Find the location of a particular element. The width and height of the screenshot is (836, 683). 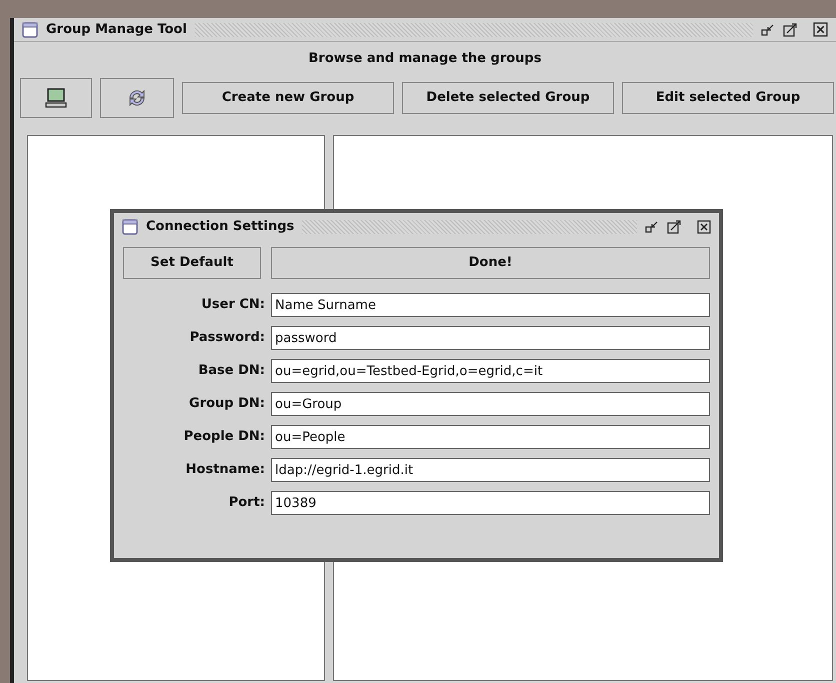

toolbar-button: Edit selected Group is located at coordinates (728, 98).